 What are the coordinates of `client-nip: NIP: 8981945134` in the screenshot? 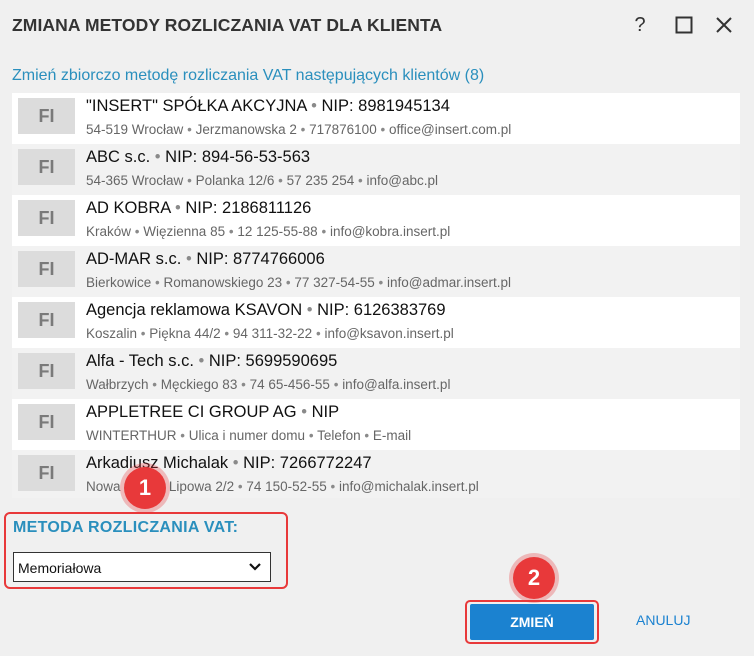 It's located at (385, 106).